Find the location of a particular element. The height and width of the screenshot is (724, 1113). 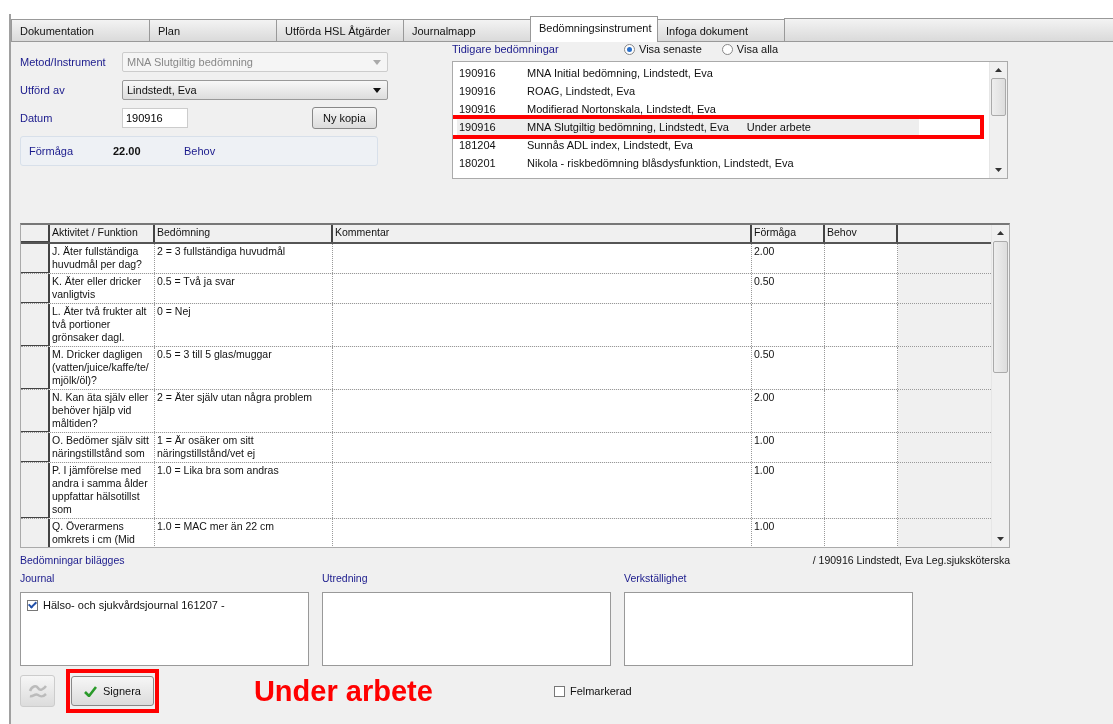

tab: Infoga dokument is located at coordinates (721, 30).